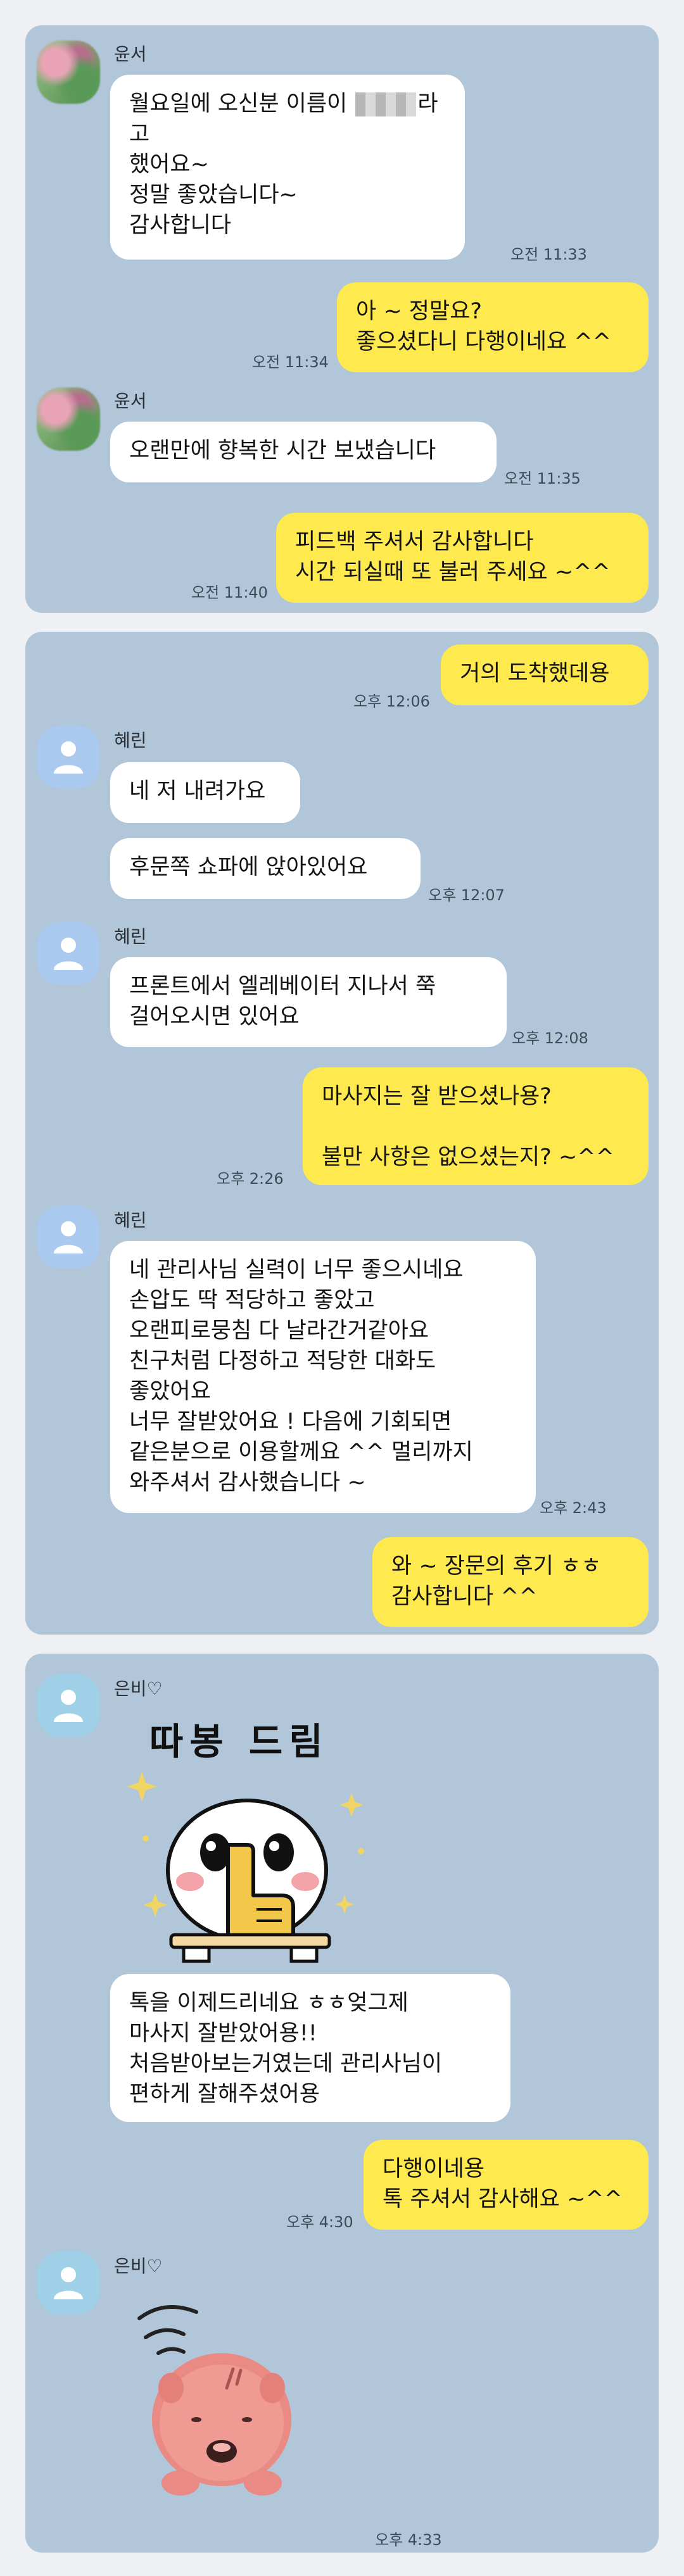  What do you see at coordinates (319, 2222) in the screenshot?
I see `message-time: 오후 4:30` at bounding box center [319, 2222].